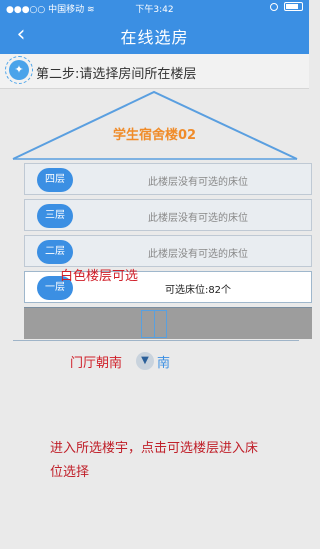 The width and height of the screenshot is (320, 549). I want to click on floor-row-3: 三层 此楼层没有可选的床位, so click(168, 215).